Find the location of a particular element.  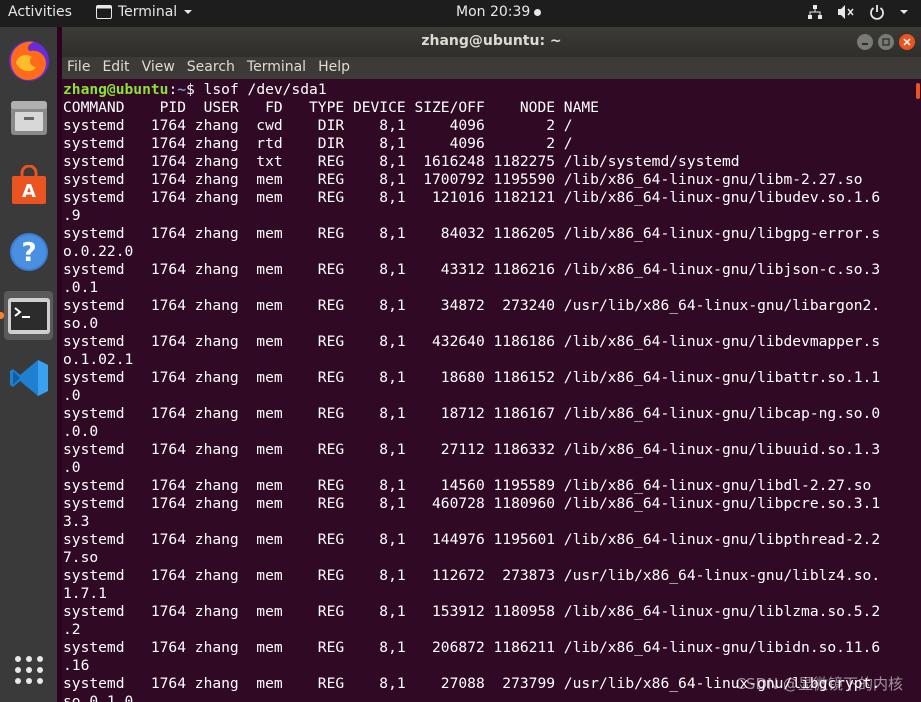

terminal-icon is located at coordinates (28, 315).